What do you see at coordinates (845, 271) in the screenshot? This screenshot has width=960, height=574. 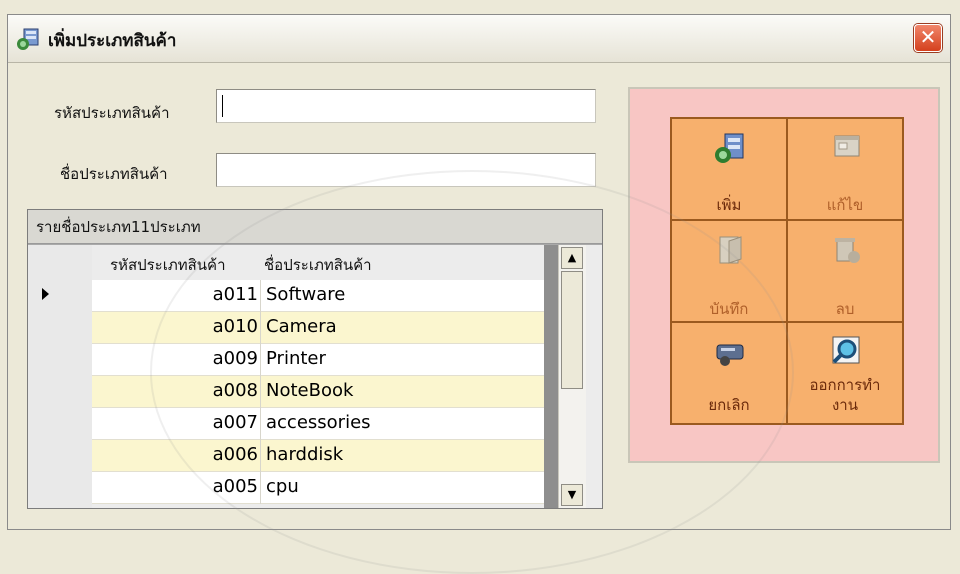 I see `delete-button: ลบ` at bounding box center [845, 271].